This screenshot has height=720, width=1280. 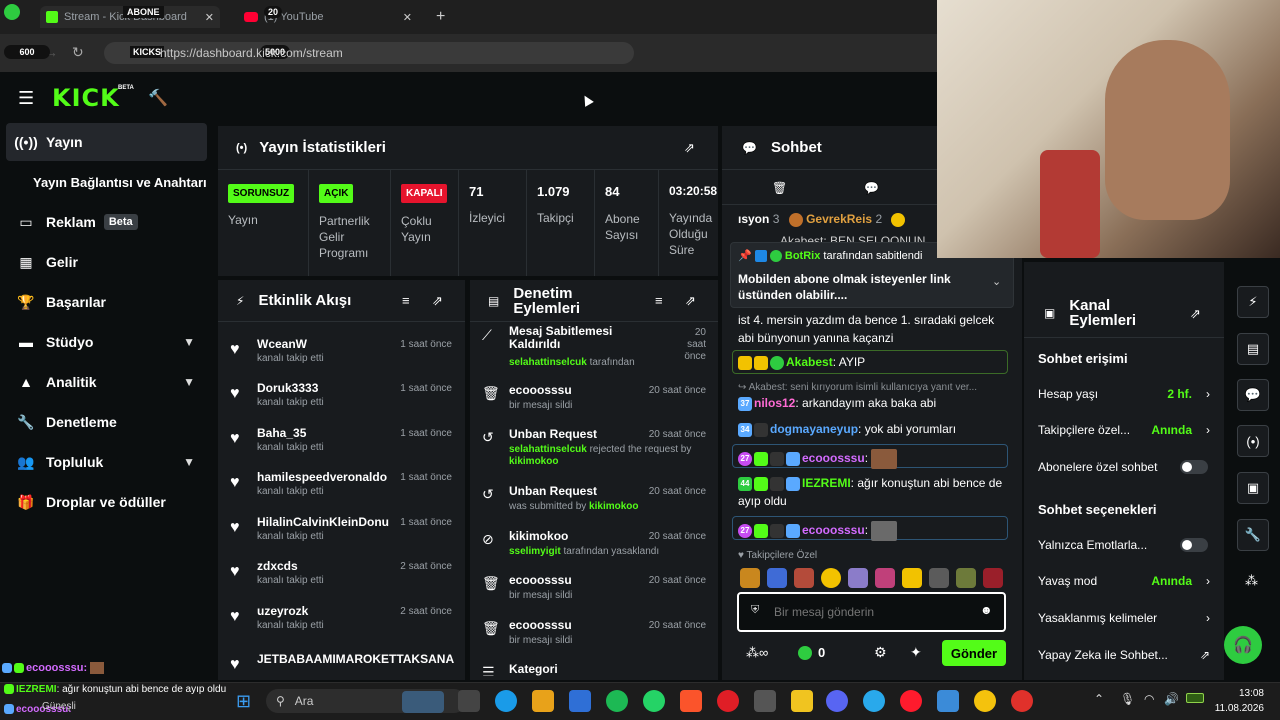 What do you see at coordinates (814, 429) in the screenshot?
I see `chat-username: dogmayaneyup` at bounding box center [814, 429].